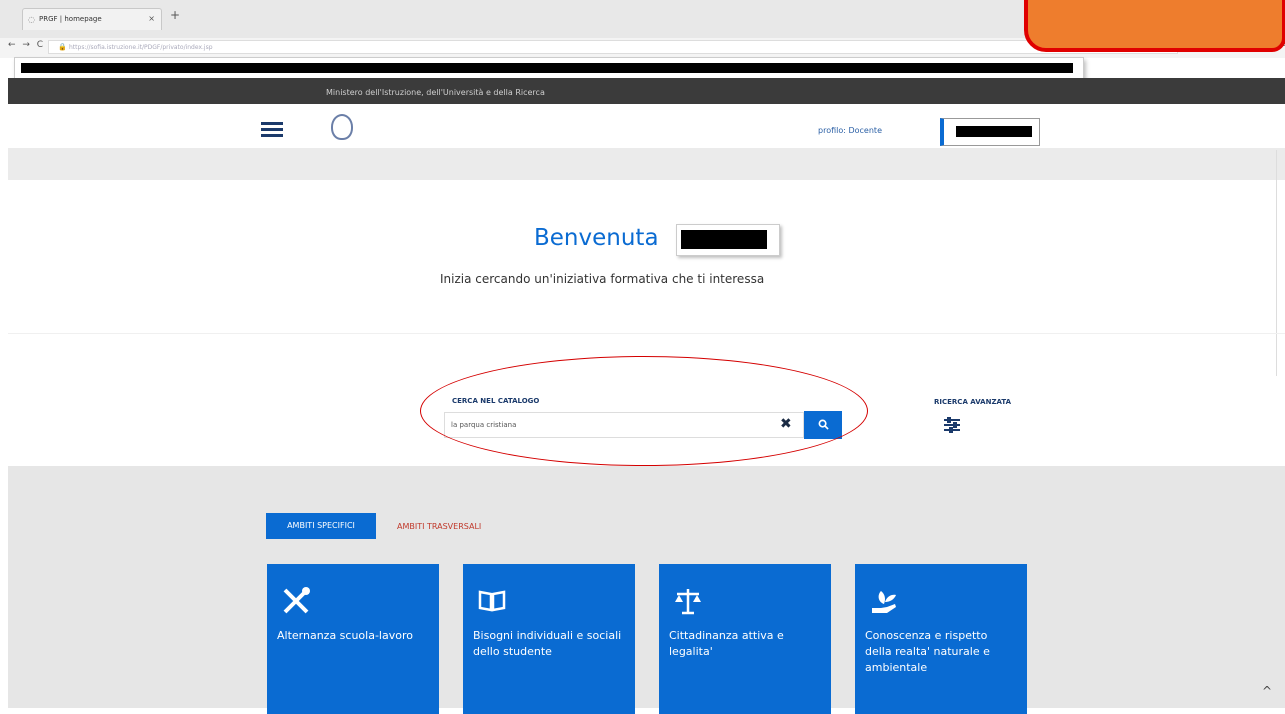  What do you see at coordinates (345, 635) in the screenshot?
I see `card-title: Alternanza scuola-lavoro` at bounding box center [345, 635].